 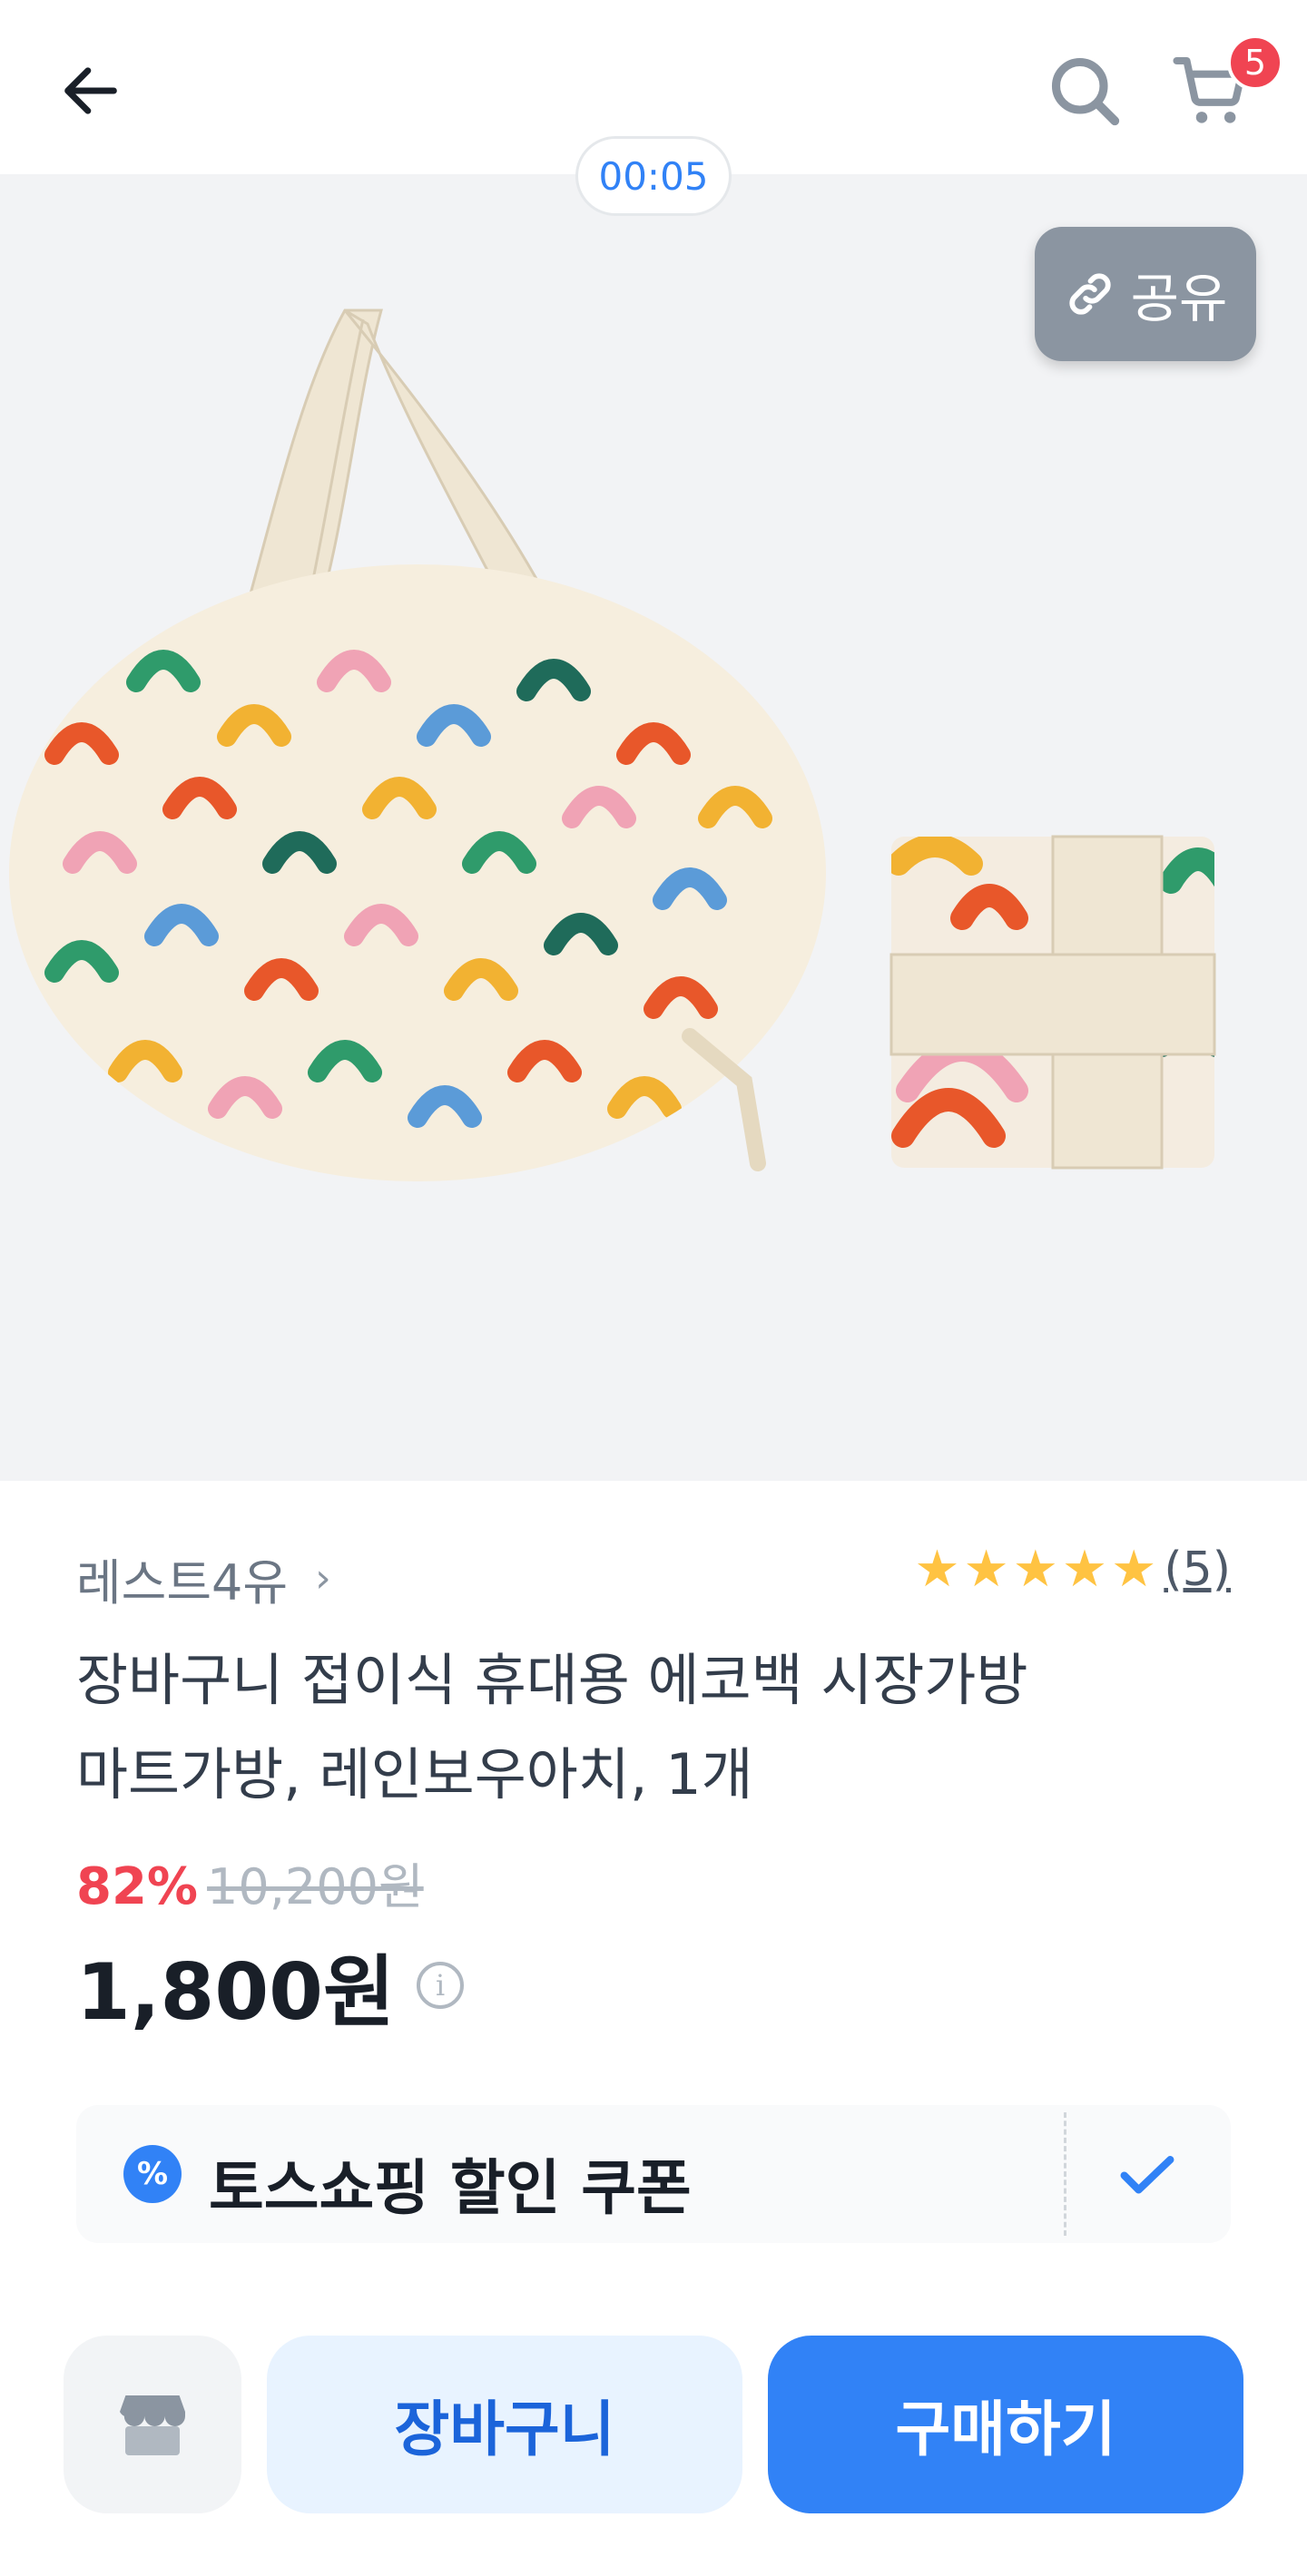 What do you see at coordinates (450, 2188) in the screenshot?
I see `coupon-label: 토스쇼핑 할인 쿠폰` at bounding box center [450, 2188].